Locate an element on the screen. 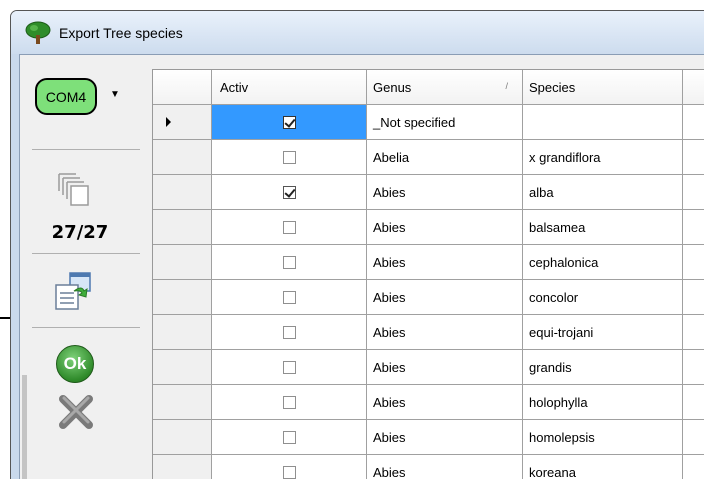 Image resolution: width=704 pixels, height=479 pixels. table-row: Abies alba is located at coordinates (428, 192).